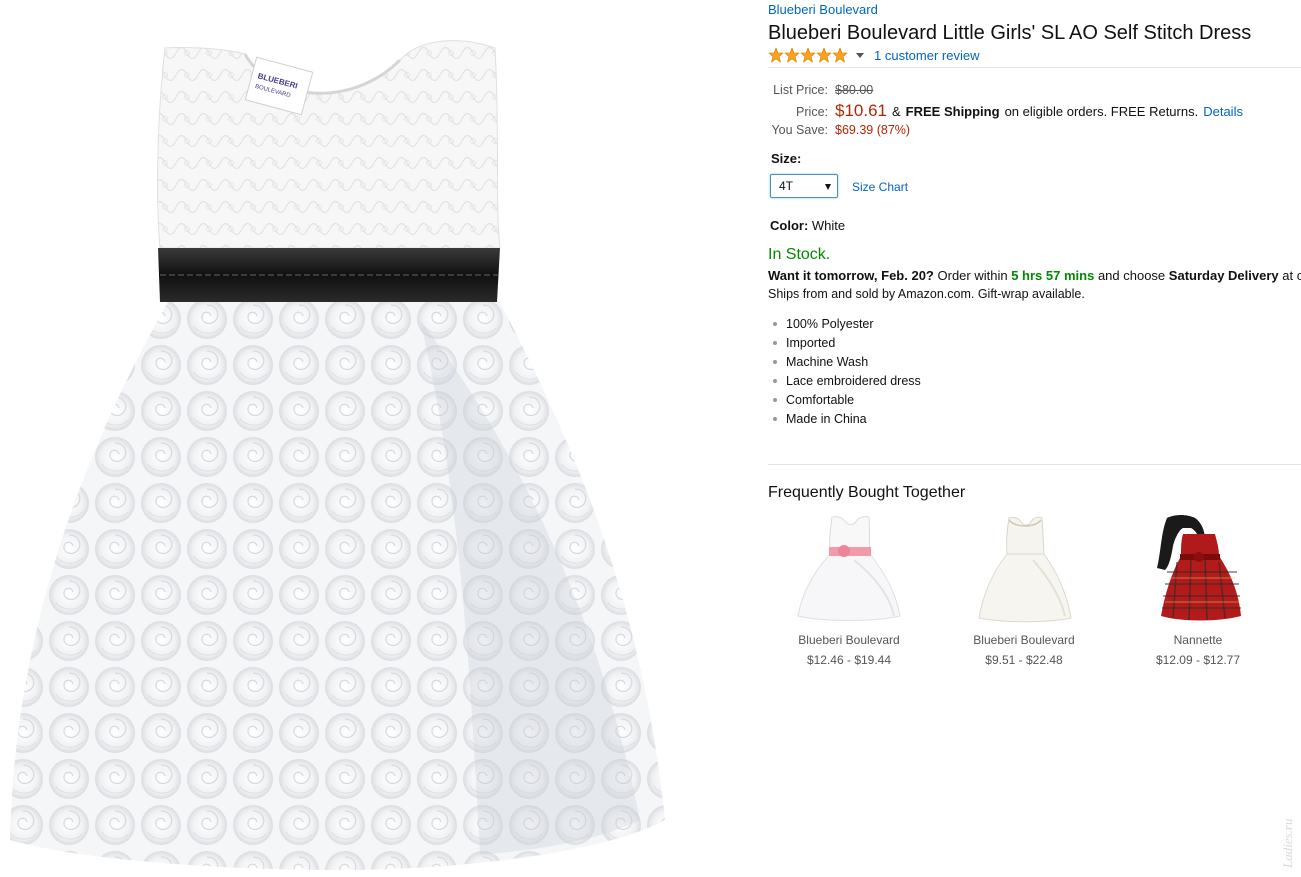 The image size is (1301, 877). Describe the element at coordinates (804, 186) in the screenshot. I see `size-select: 4T` at that location.